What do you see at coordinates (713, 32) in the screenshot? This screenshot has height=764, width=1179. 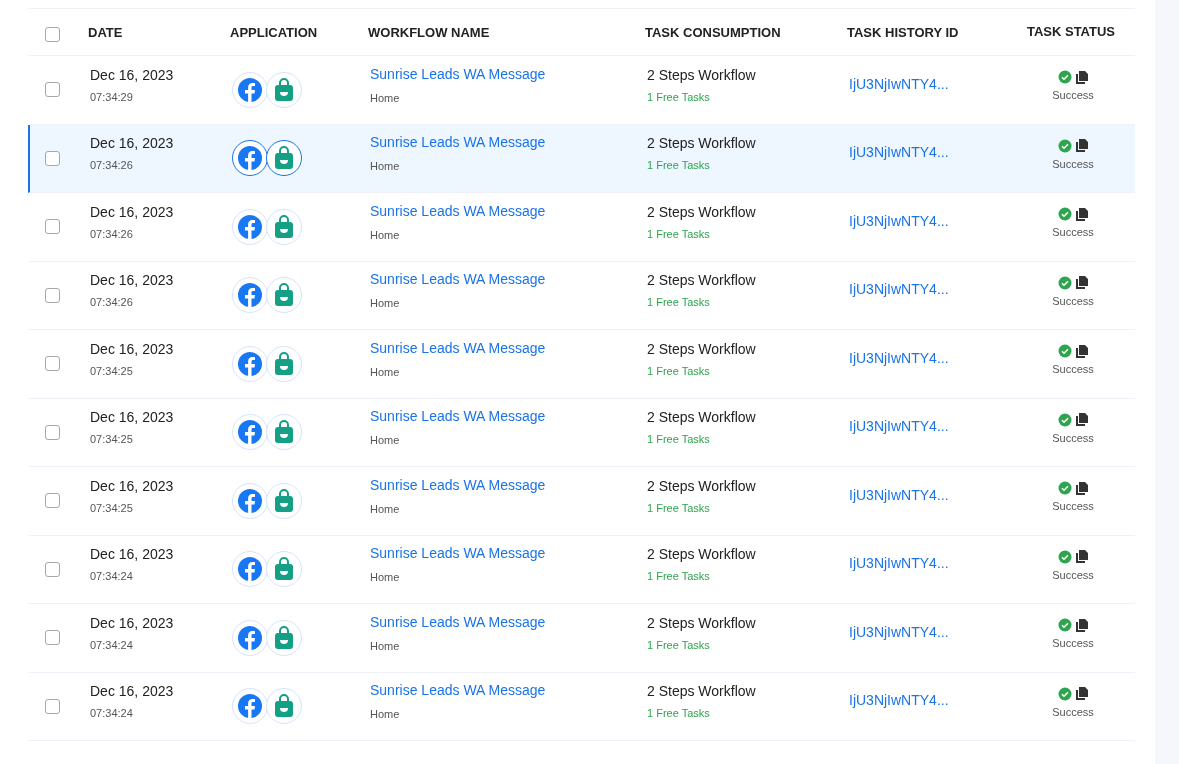 I see `column-header: TASK CONSUMPTION` at bounding box center [713, 32].